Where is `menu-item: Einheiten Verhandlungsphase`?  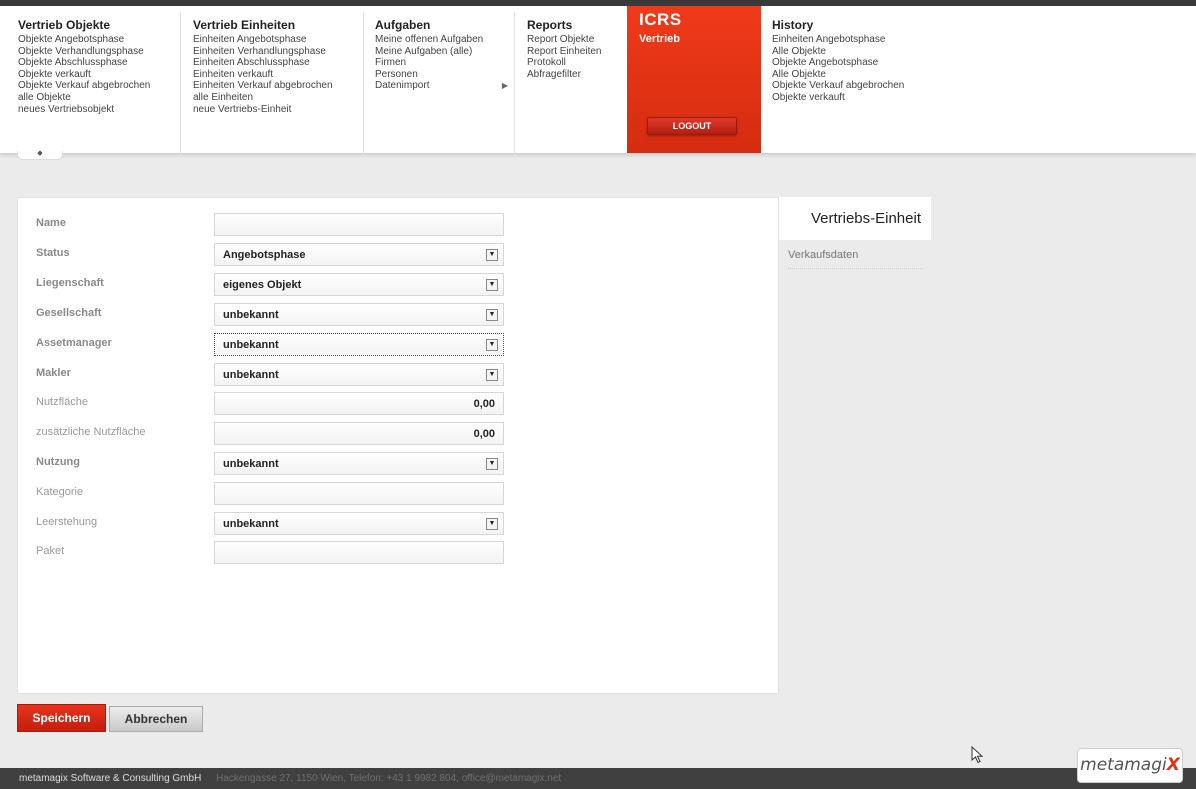
menu-item: Einheiten Verhandlungsphase is located at coordinates (278, 52).